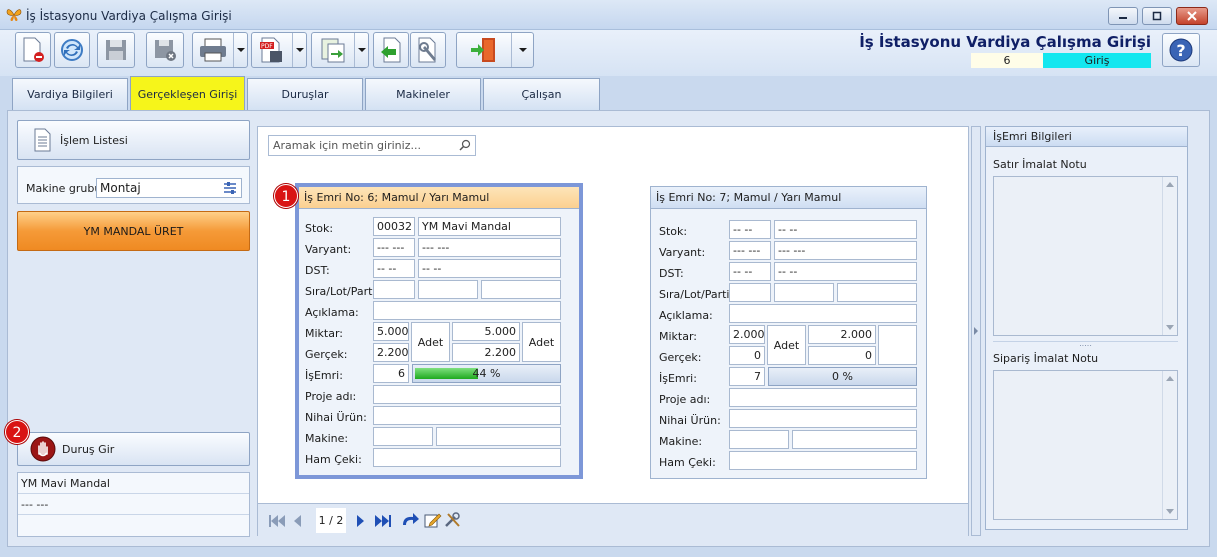  What do you see at coordinates (187, 93) in the screenshot?
I see `tab-gerceklesen-girisi: Gerçekleşen Girişi` at bounding box center [187, 93].